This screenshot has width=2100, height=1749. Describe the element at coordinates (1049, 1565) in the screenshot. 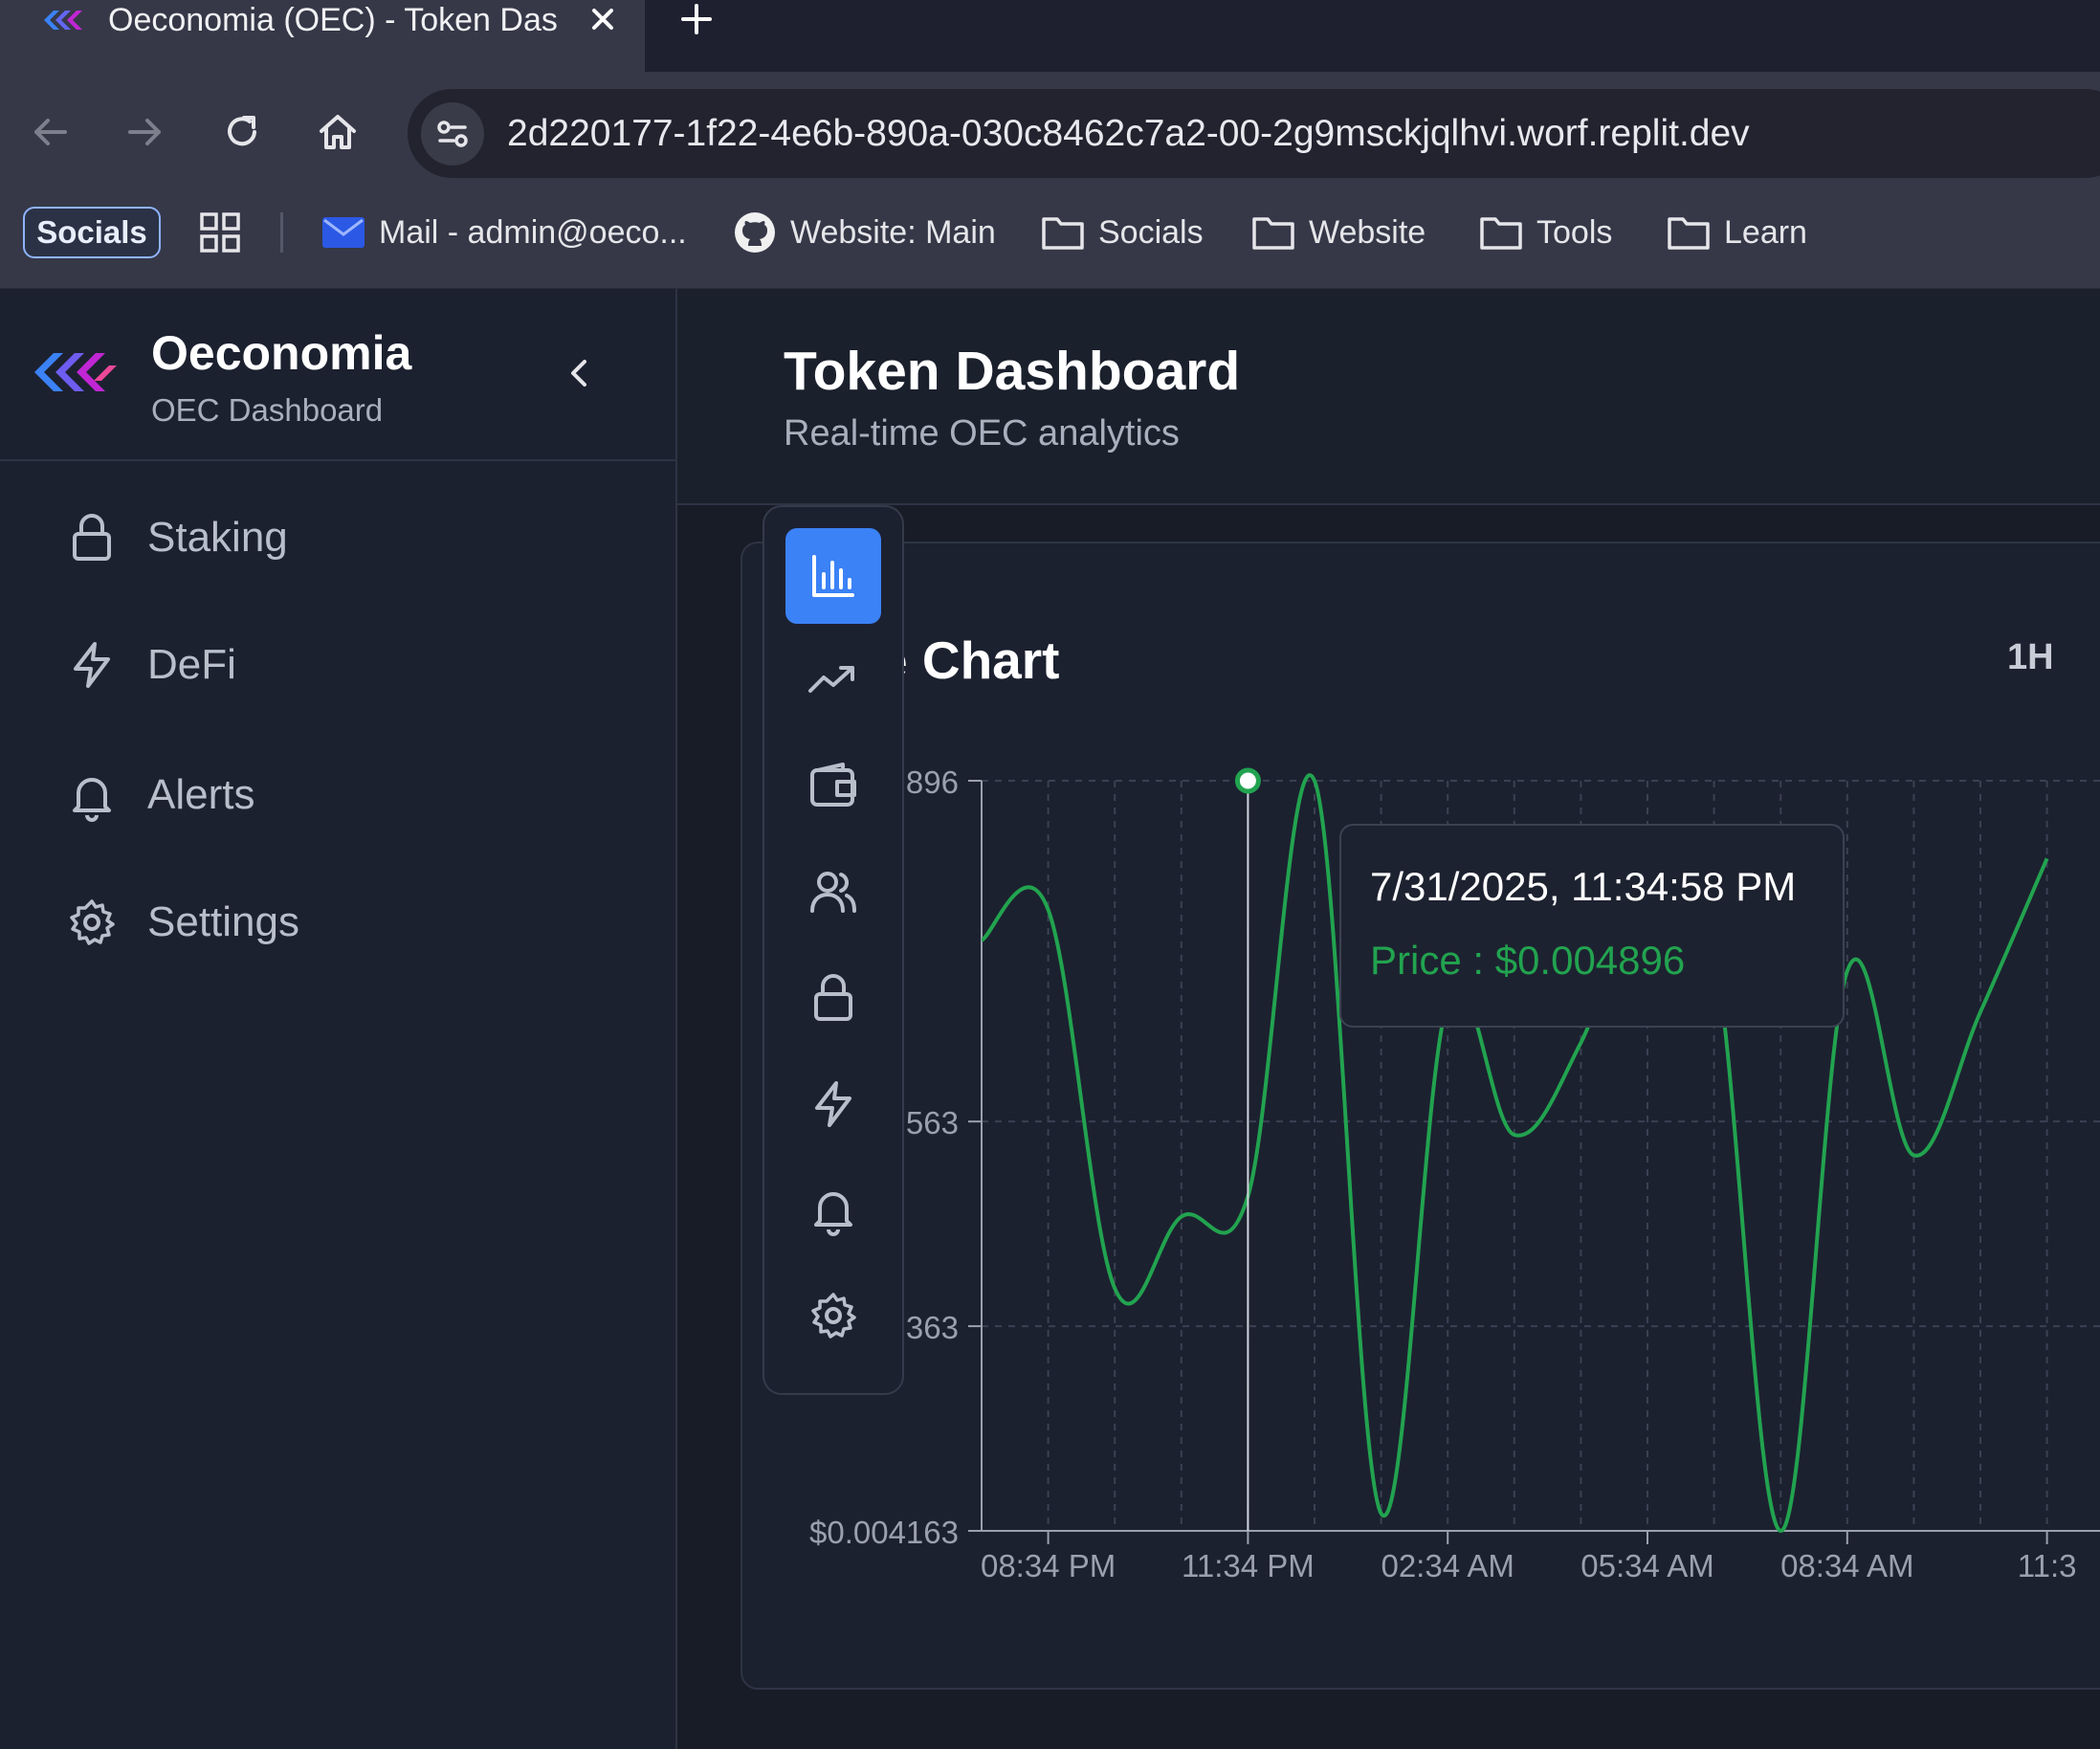

I see `x-tick-label: 08:34 PM` at that location.